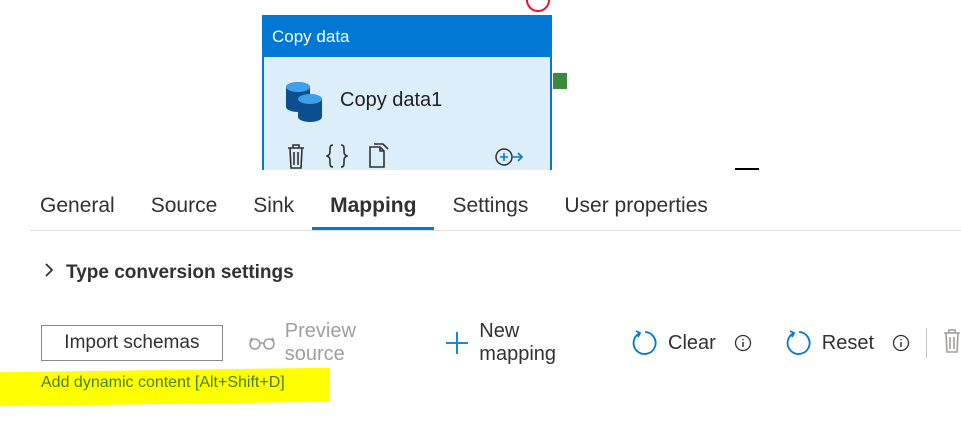  Describe the element at coordinates (495, 230) in the screenshot. I see `tab-divider` at that location.